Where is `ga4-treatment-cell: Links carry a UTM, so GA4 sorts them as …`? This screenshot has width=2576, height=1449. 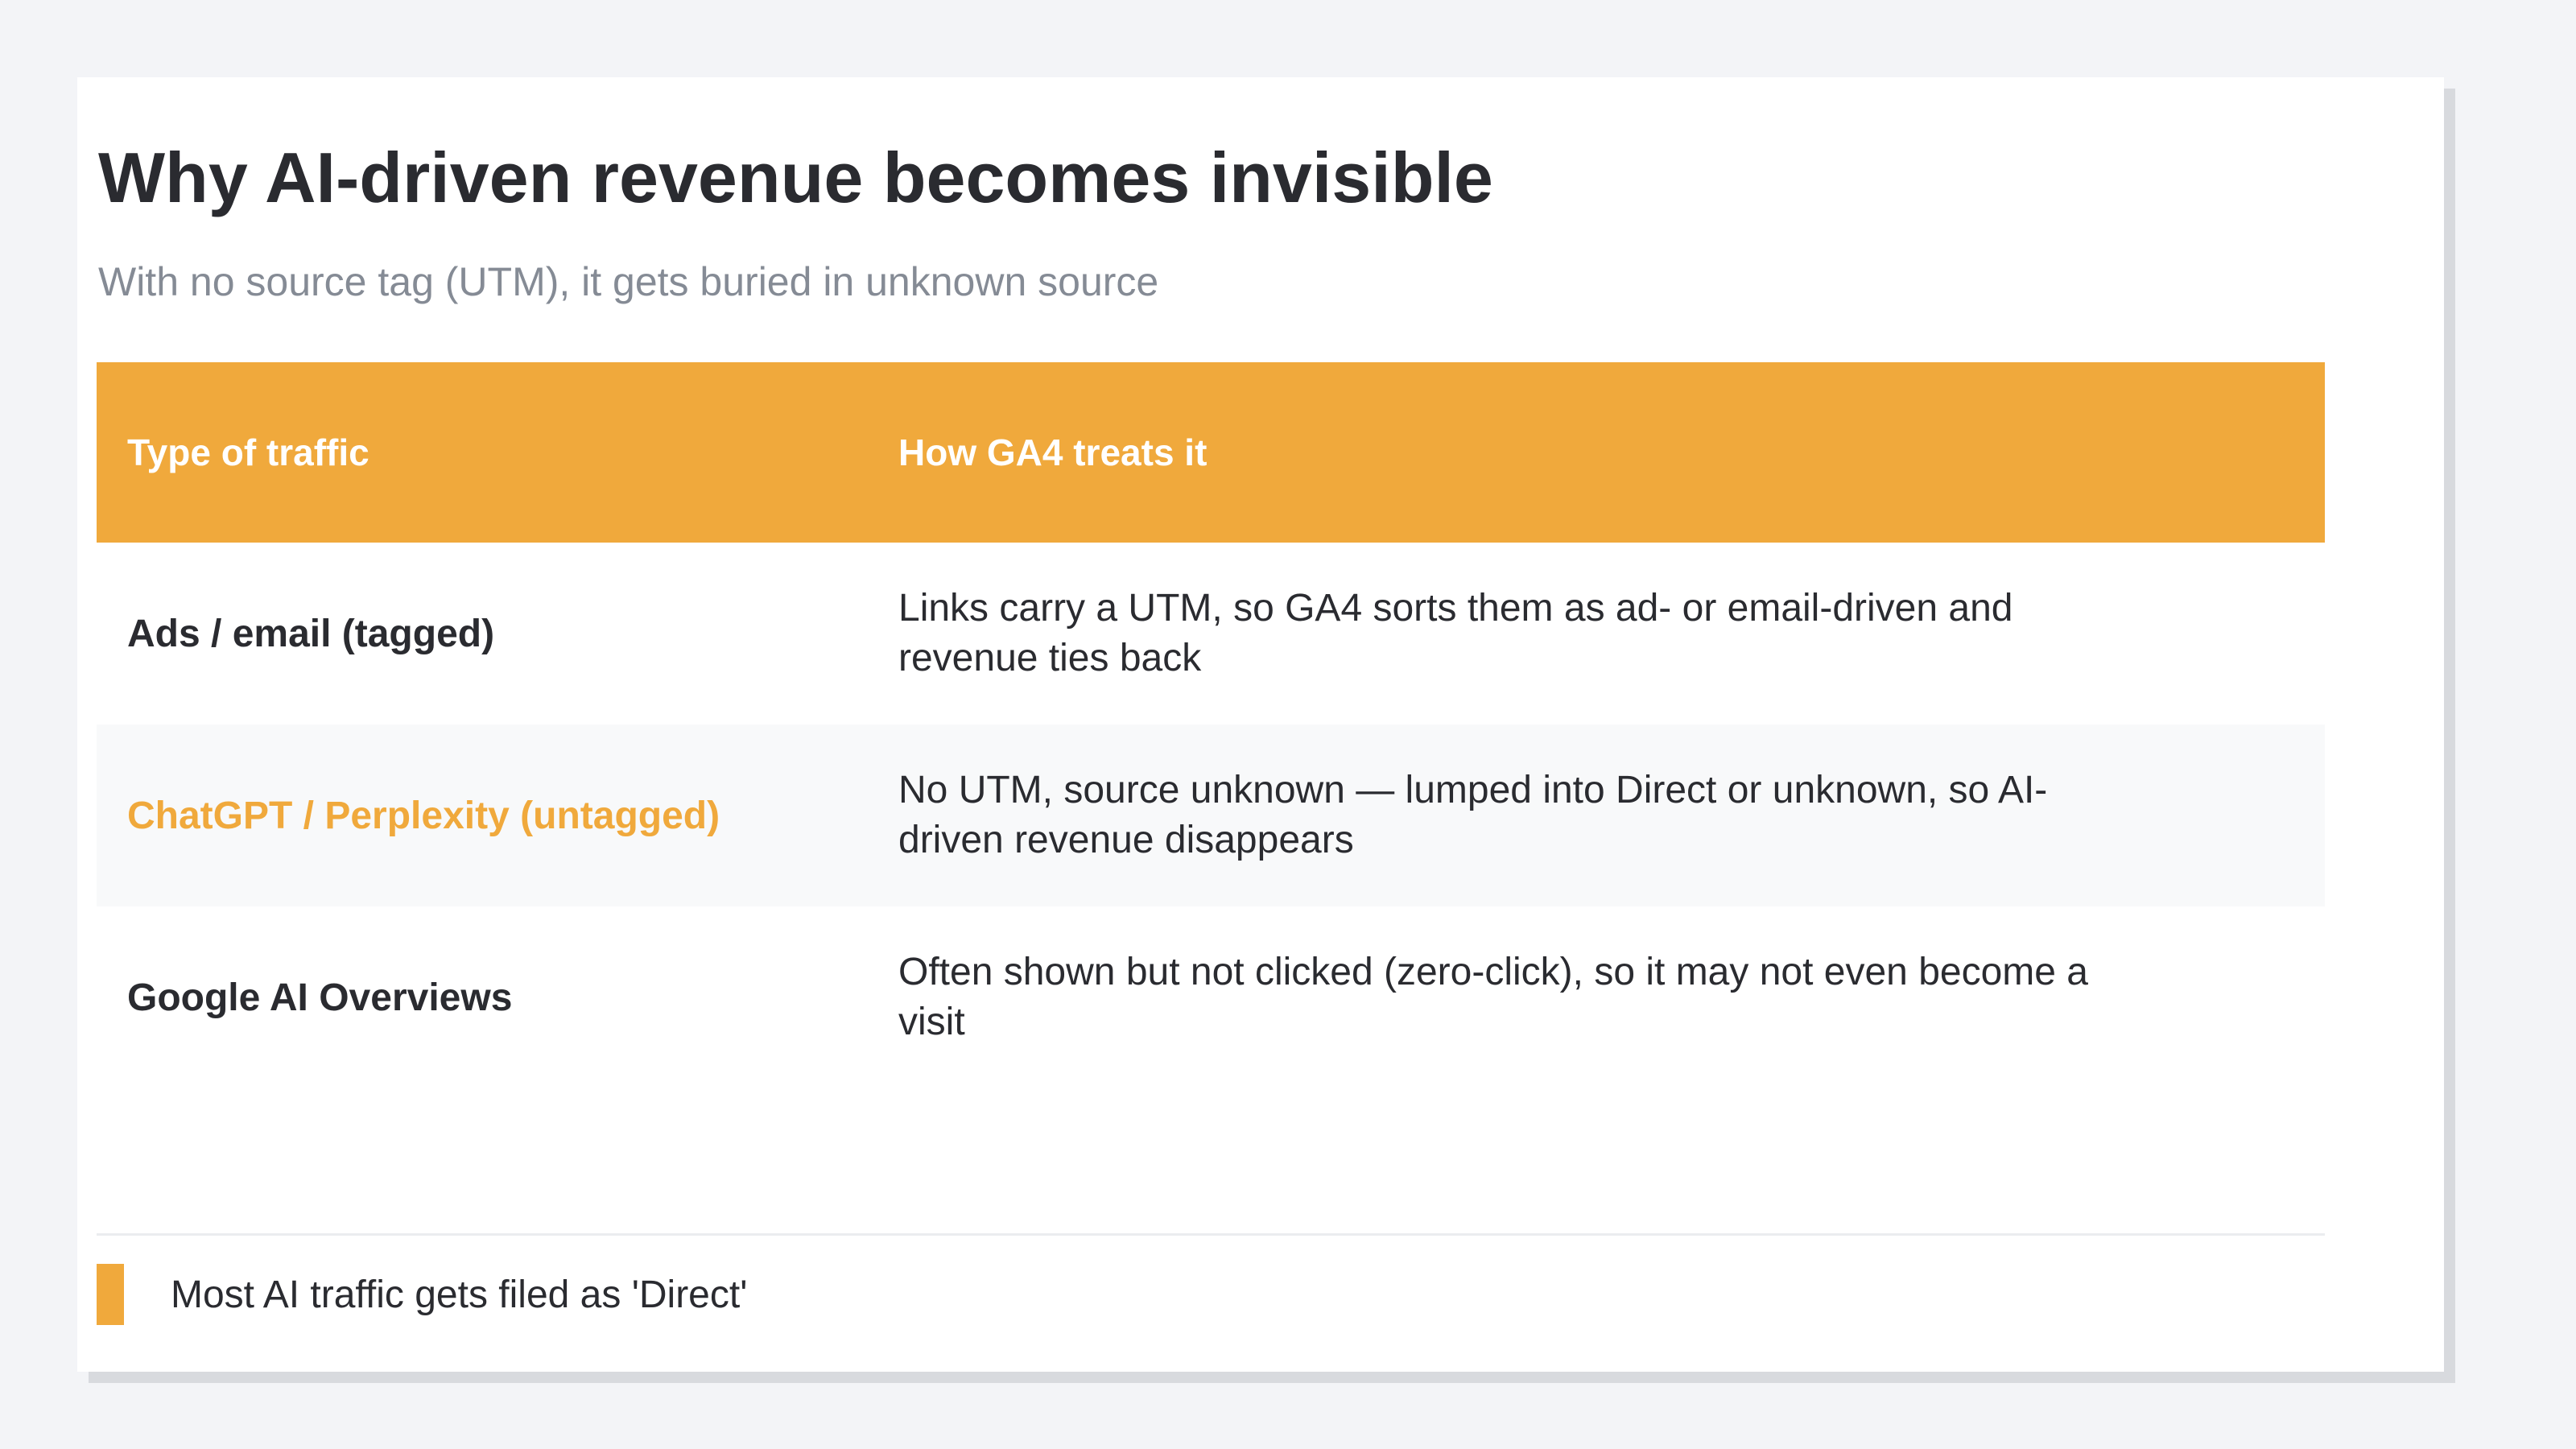 ga4-treatment-cell: Links carry a UTM, so GA4 sorts them as … is located at coordinates (1455, 633).